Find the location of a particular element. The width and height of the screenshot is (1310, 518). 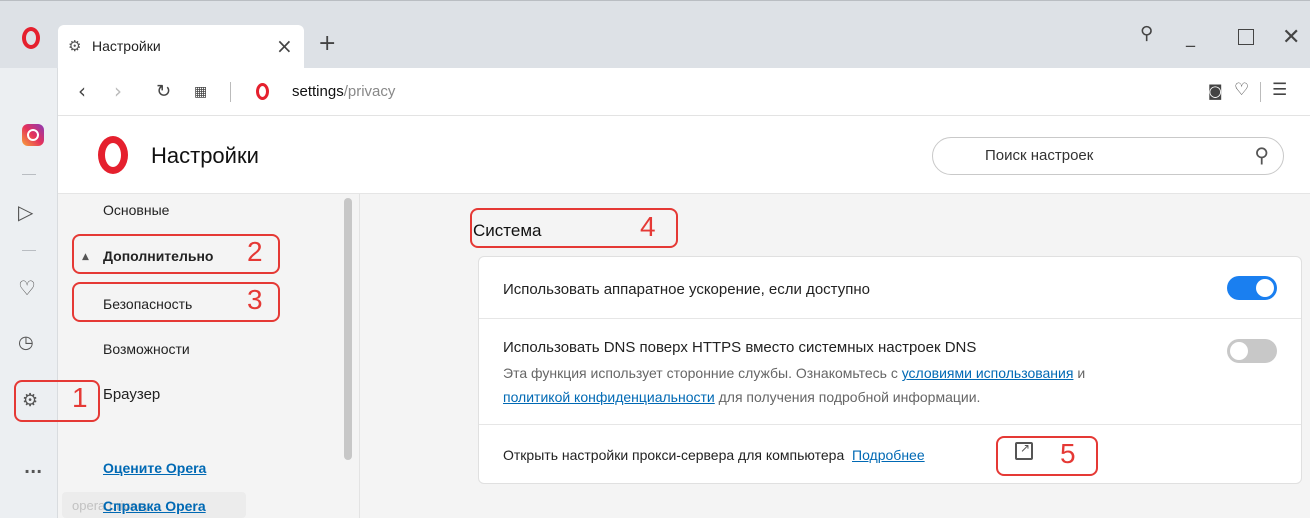

rate-opera-link: Оцените Opera is located at coordinates (154, 468).